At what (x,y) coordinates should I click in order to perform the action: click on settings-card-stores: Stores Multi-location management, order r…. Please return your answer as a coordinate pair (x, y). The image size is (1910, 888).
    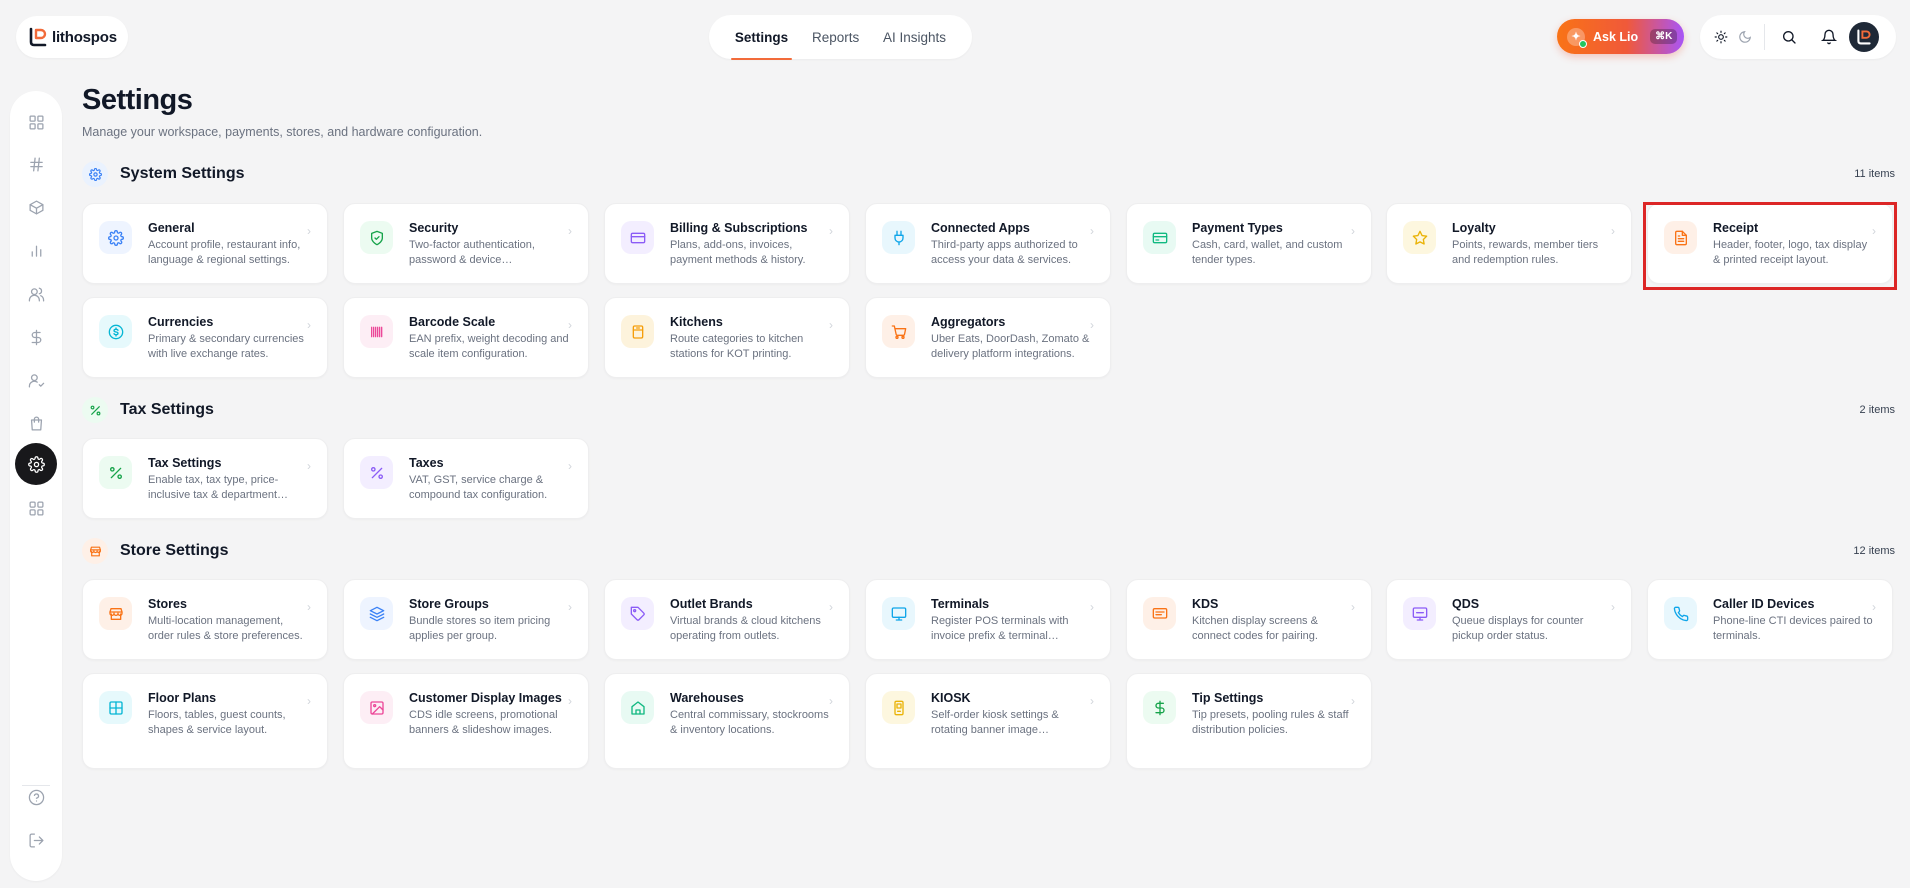
    Looking at the image, I should click on (205, 619).